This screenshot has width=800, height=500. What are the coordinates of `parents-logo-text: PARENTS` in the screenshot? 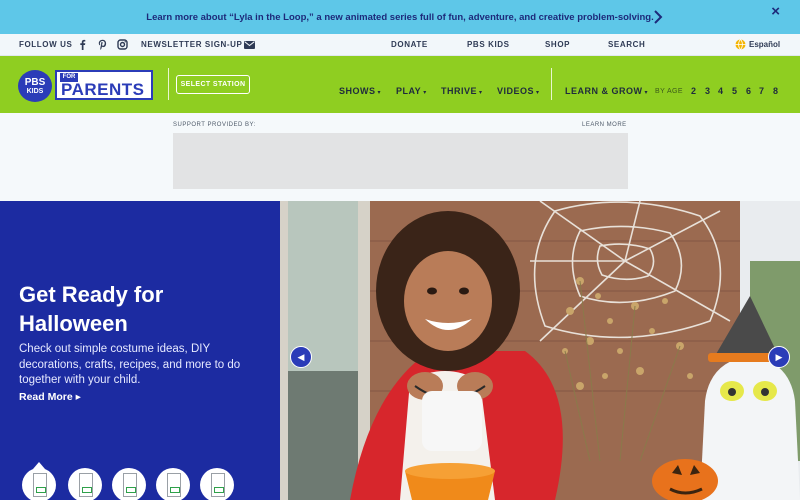 It's located at (103, 89).